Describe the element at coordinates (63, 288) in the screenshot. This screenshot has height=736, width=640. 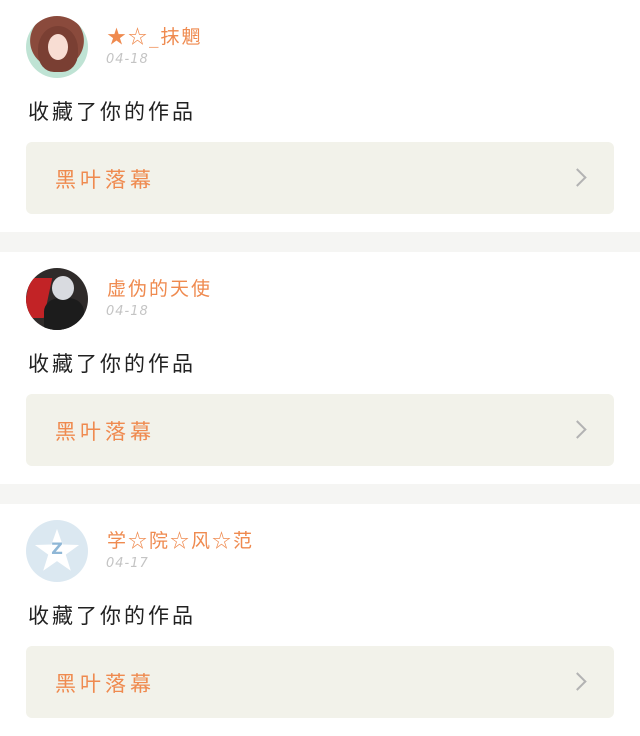
I see `avatar-head` at that location.